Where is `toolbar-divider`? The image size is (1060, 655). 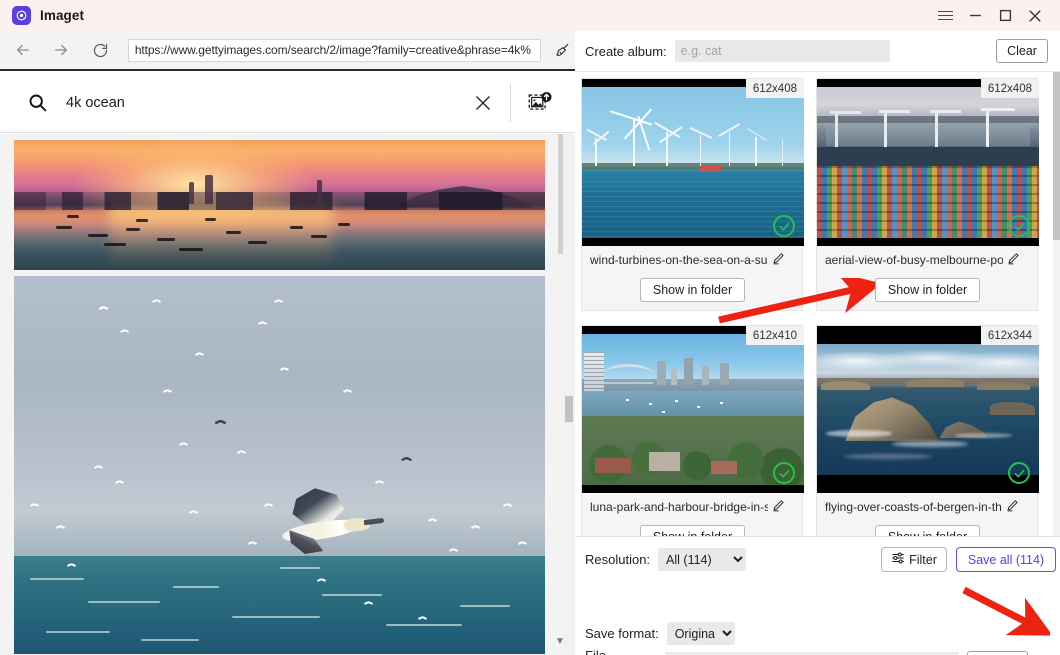 toolbar-divider is located at coordinates (510, 102).